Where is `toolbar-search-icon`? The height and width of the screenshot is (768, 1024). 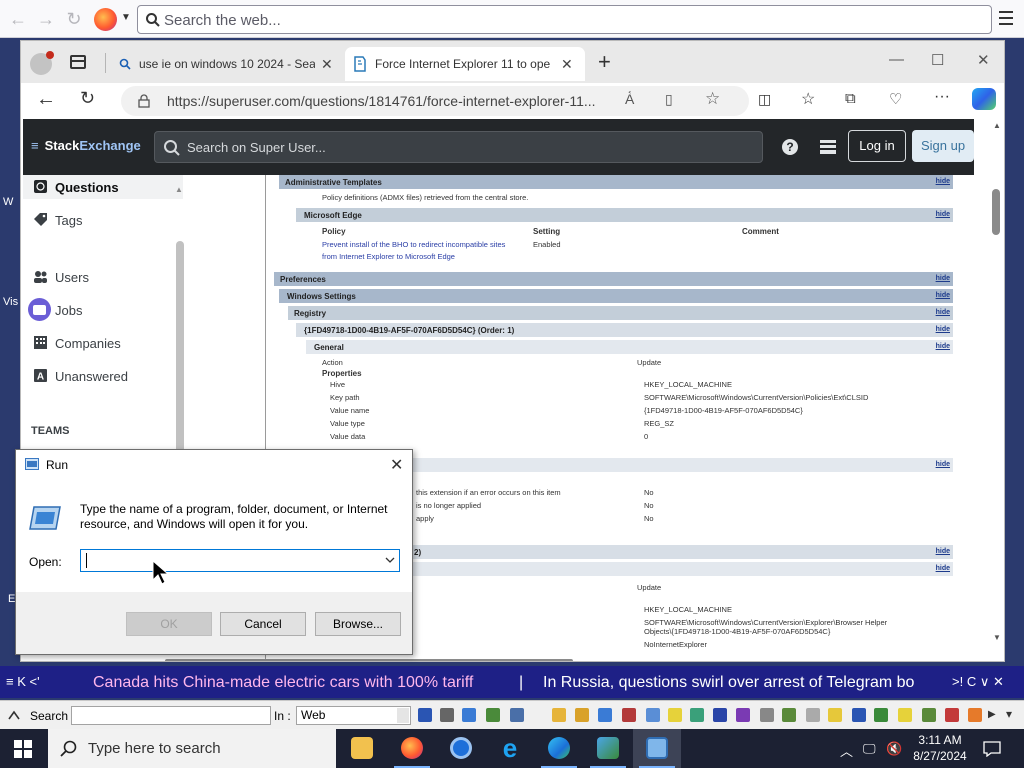
toolbar-search-icon is located at coordinates (425, 715).